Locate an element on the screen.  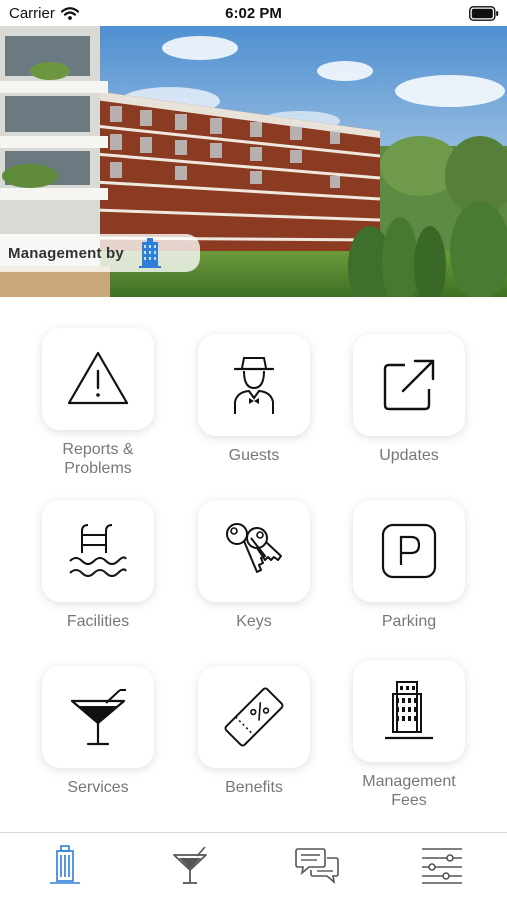
tile-updates: Updates is located at coordinates (409, 399).